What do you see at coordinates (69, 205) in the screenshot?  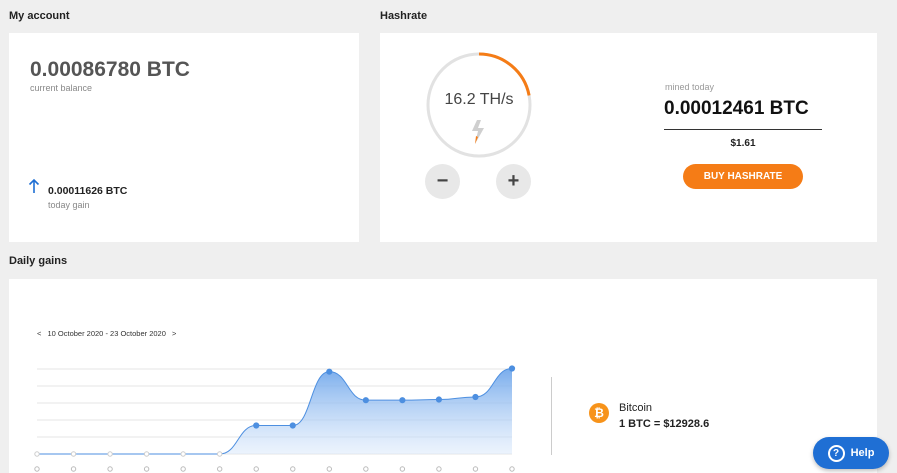 I see `today-gain-label: today gain` at bounding box center [69, 205].